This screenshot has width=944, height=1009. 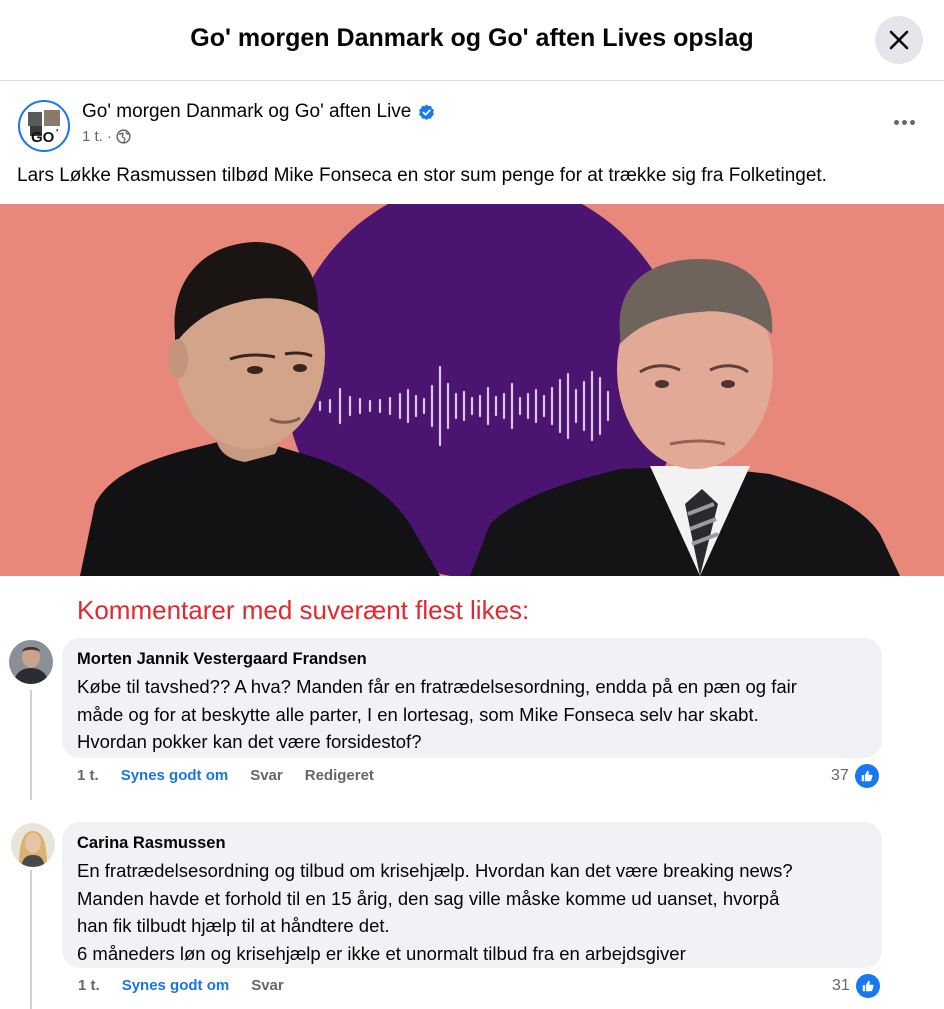 I want to click on post-time: 1 t., so click(x=92, y=136).